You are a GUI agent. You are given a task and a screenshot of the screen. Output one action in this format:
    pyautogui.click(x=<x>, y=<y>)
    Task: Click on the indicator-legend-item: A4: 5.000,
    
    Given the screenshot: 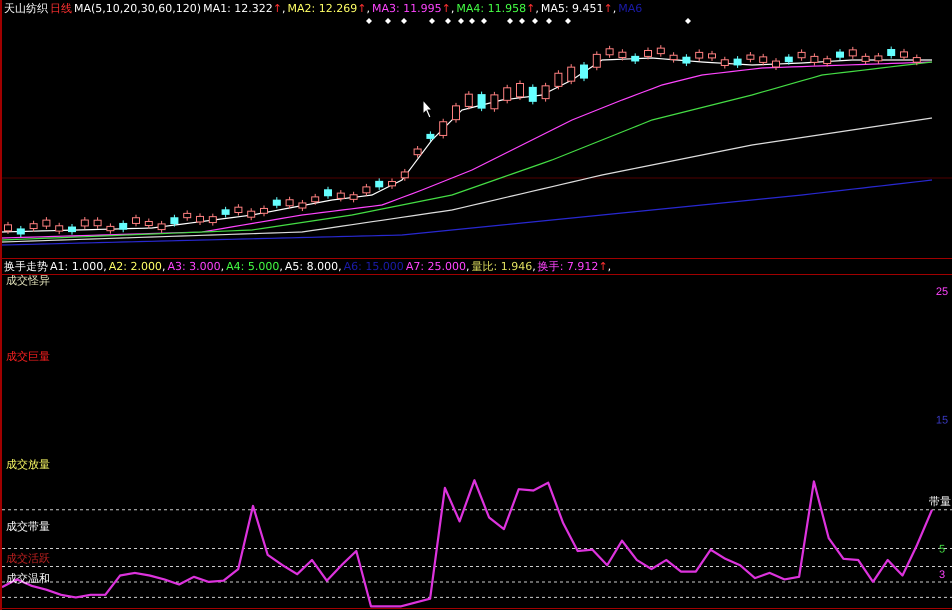 What is the action you would take?
    pyautogui.click(x=254, y=266)
    